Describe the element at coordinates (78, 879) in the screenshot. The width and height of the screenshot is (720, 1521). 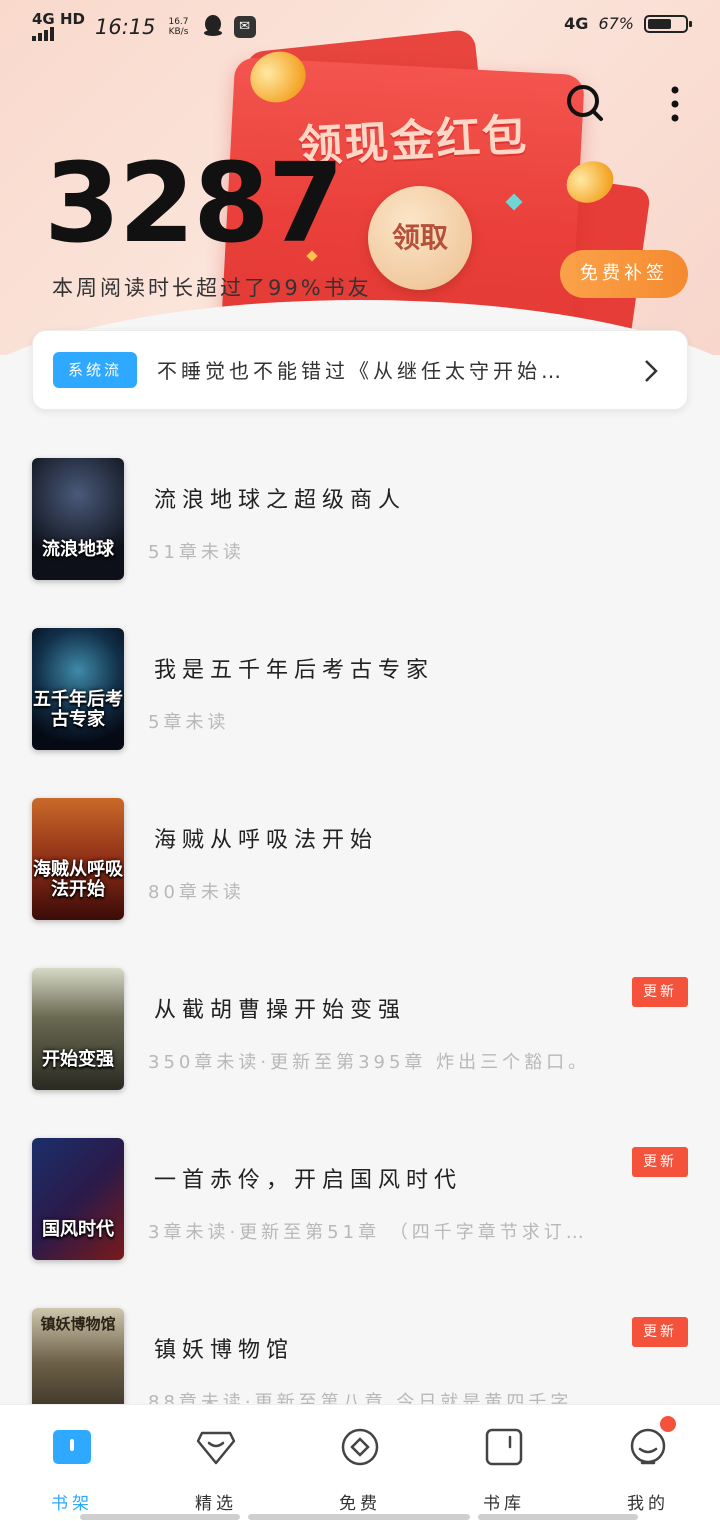
I see `cover-text: 海贼从呼吸法开始` at that location.